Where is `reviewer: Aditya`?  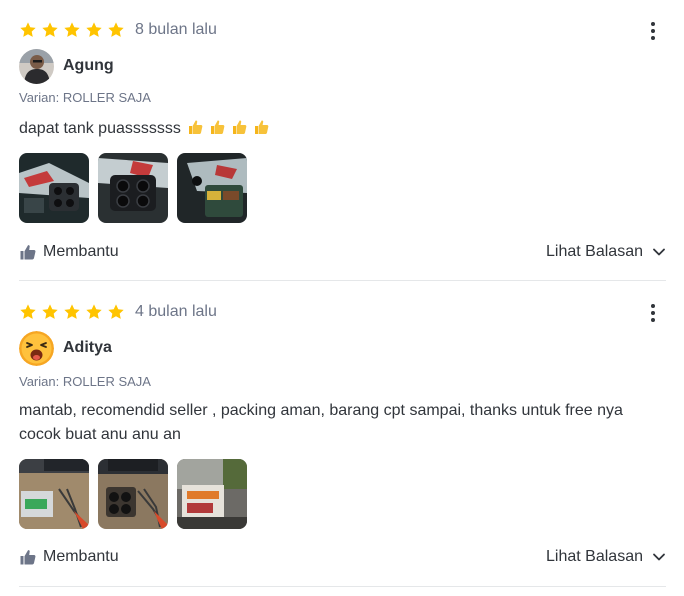
reviewer: Aditya is located at coordinates (65, 348).